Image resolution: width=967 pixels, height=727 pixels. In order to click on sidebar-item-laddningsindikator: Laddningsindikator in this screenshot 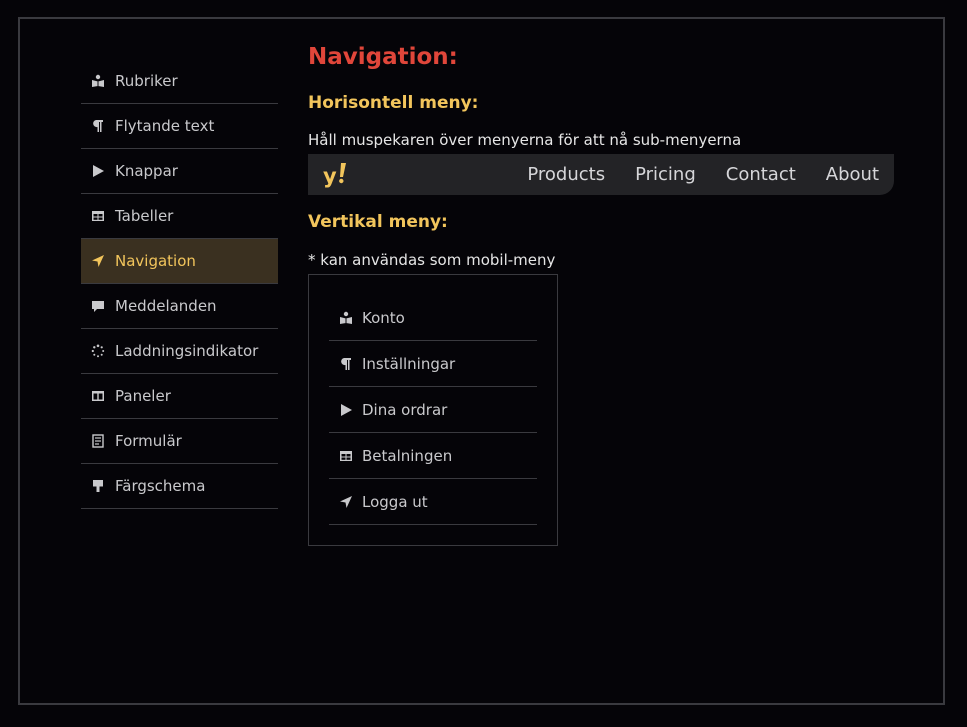, I will do `click(179, 351)`.